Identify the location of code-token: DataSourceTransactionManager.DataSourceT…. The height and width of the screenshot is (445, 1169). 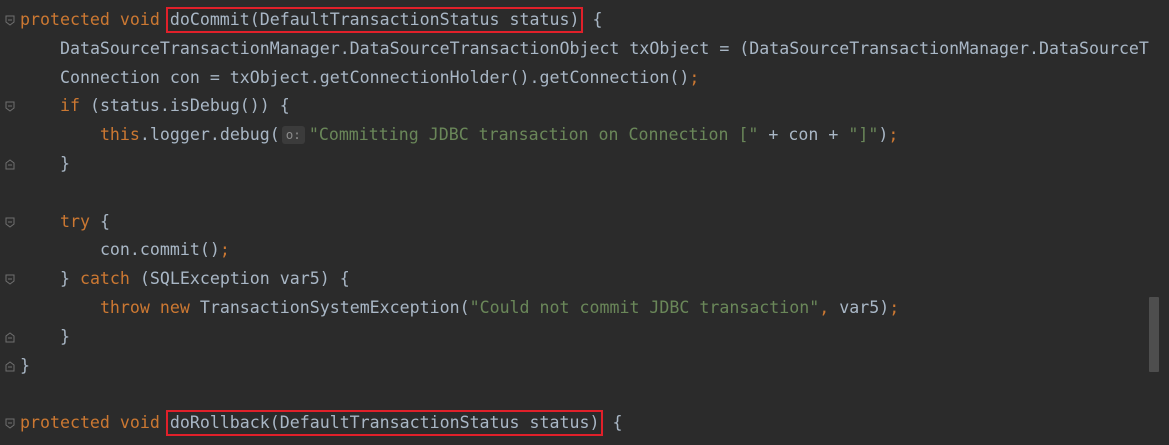
(604, 48).